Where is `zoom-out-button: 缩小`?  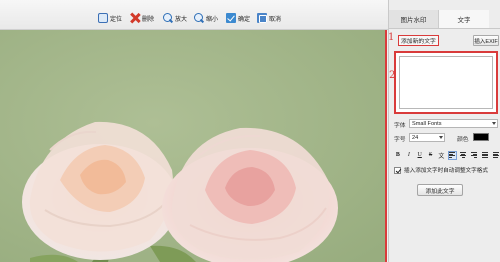 zoom-out-button: 缩小 is located at coordinates (206, 18).